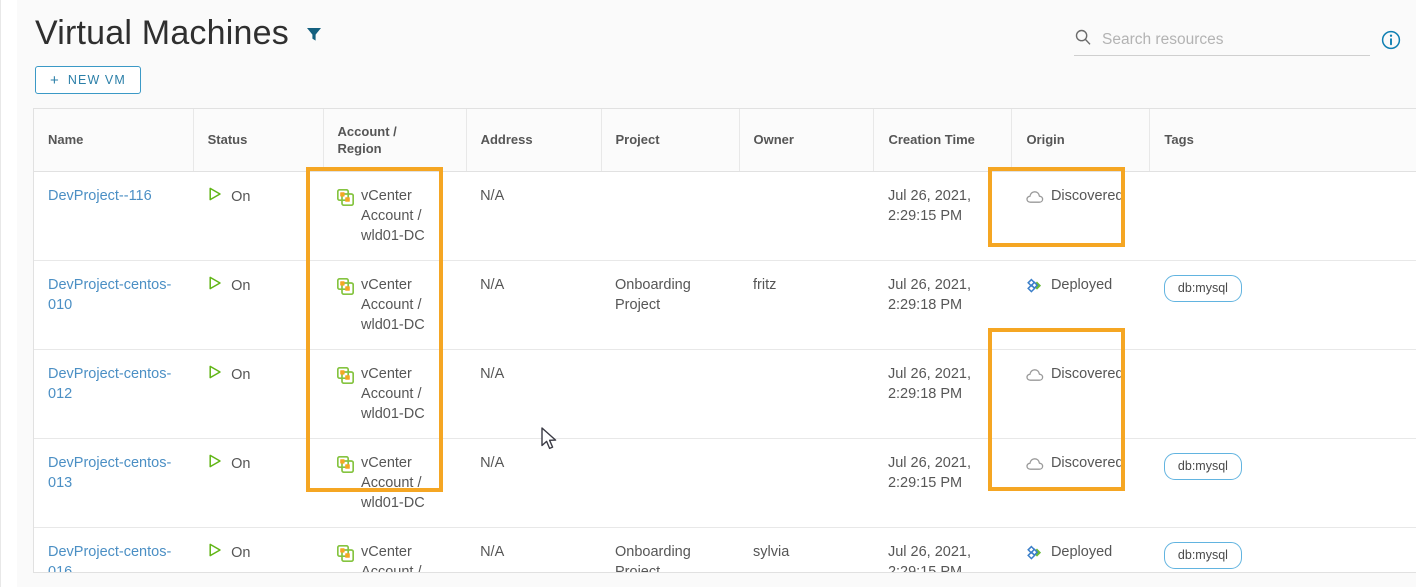 The height and width of the screenshot is (587, 1416). Describe the element at coordinates (109, 384) in the screenshot. I see `vm-name-link: DevProject-centos-012` at that location.